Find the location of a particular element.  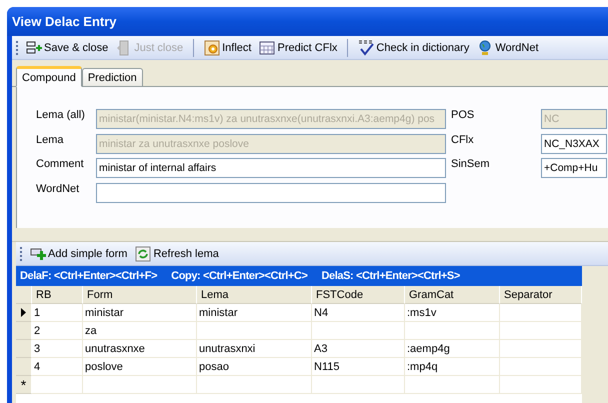

calendar-icon is located at coordinates (267, 48).